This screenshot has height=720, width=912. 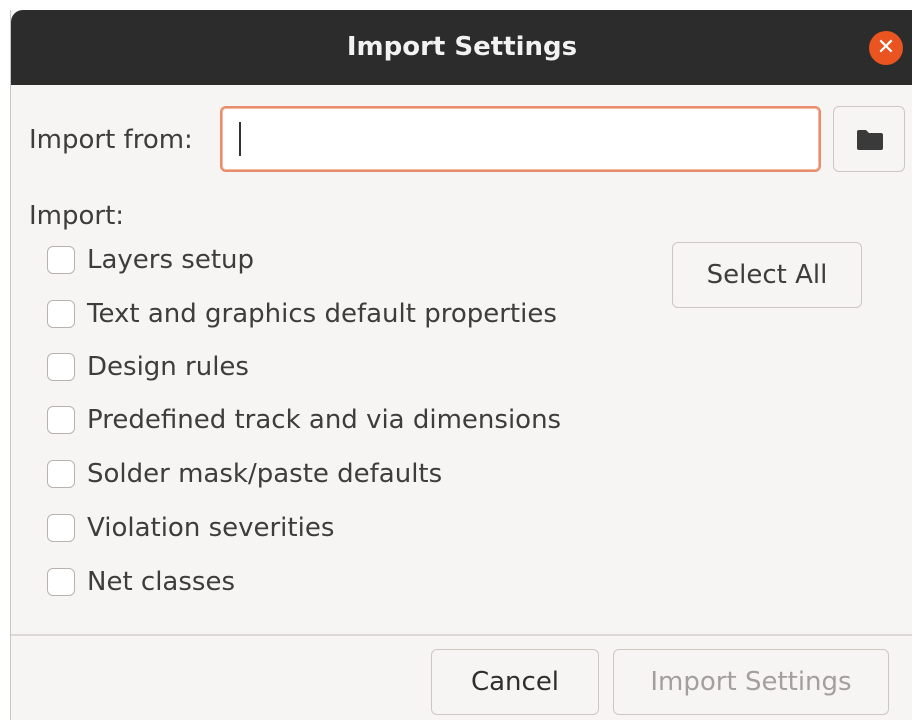 I want to click on option-layers-setup: Layers setup, so click(x=150, y=260).